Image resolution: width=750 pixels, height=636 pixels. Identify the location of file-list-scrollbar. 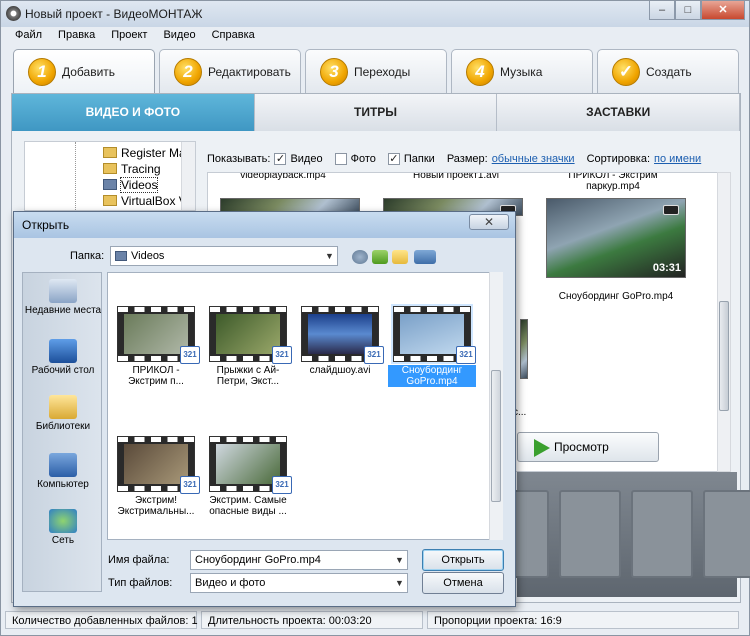
(496, 406).